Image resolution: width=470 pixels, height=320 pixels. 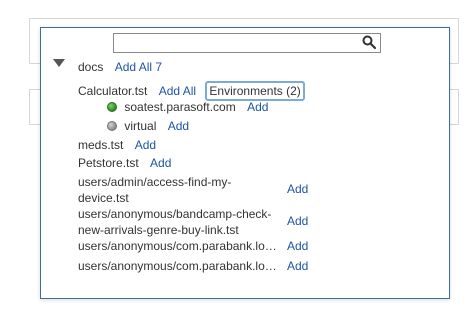 I want to click on environment-label: soatest.parasoft.com, so click(x=180, y=107).